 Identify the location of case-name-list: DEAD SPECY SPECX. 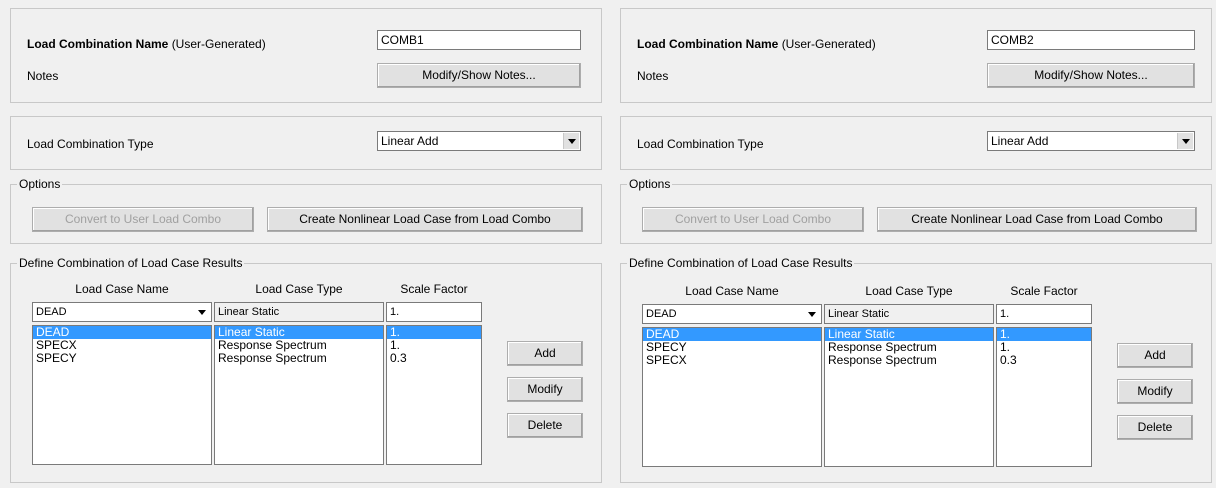
(732, 397).